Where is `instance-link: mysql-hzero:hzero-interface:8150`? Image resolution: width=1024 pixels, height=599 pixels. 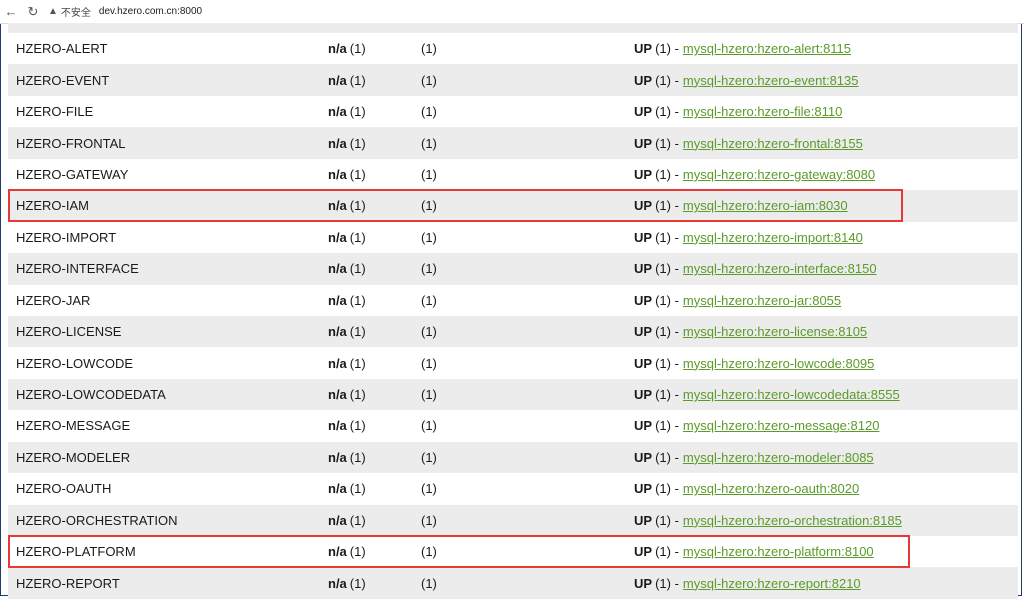 instance-link: mysql-hzero:hzero-interface:8150 is located at coordinates (780, 268).